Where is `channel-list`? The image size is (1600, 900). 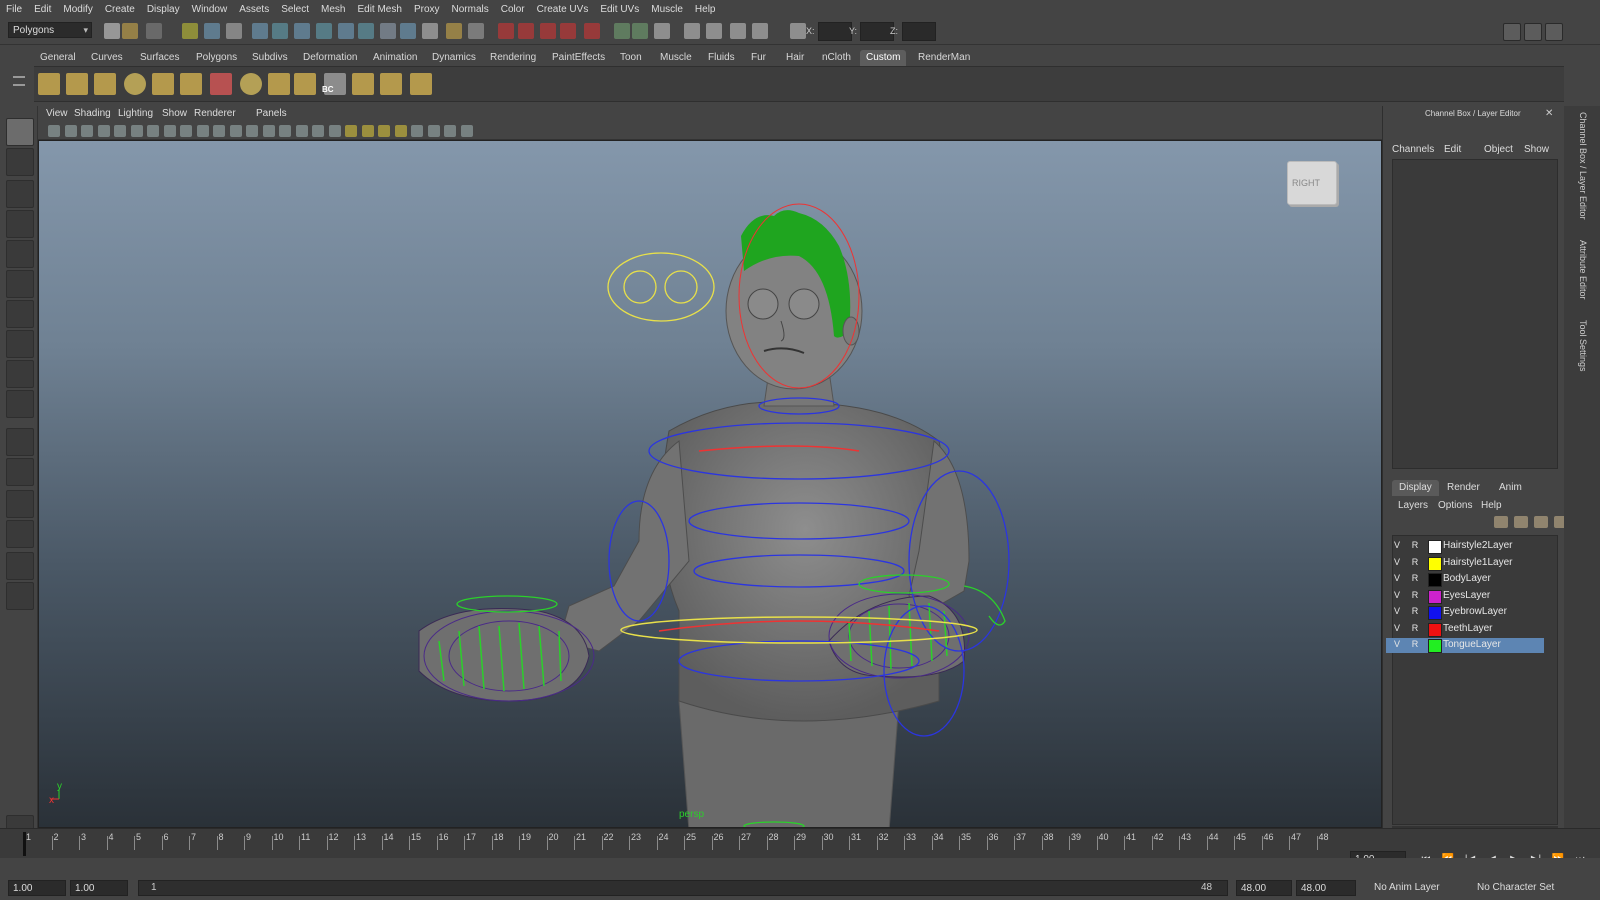 channel-list is located at coordinates (1475, 314).